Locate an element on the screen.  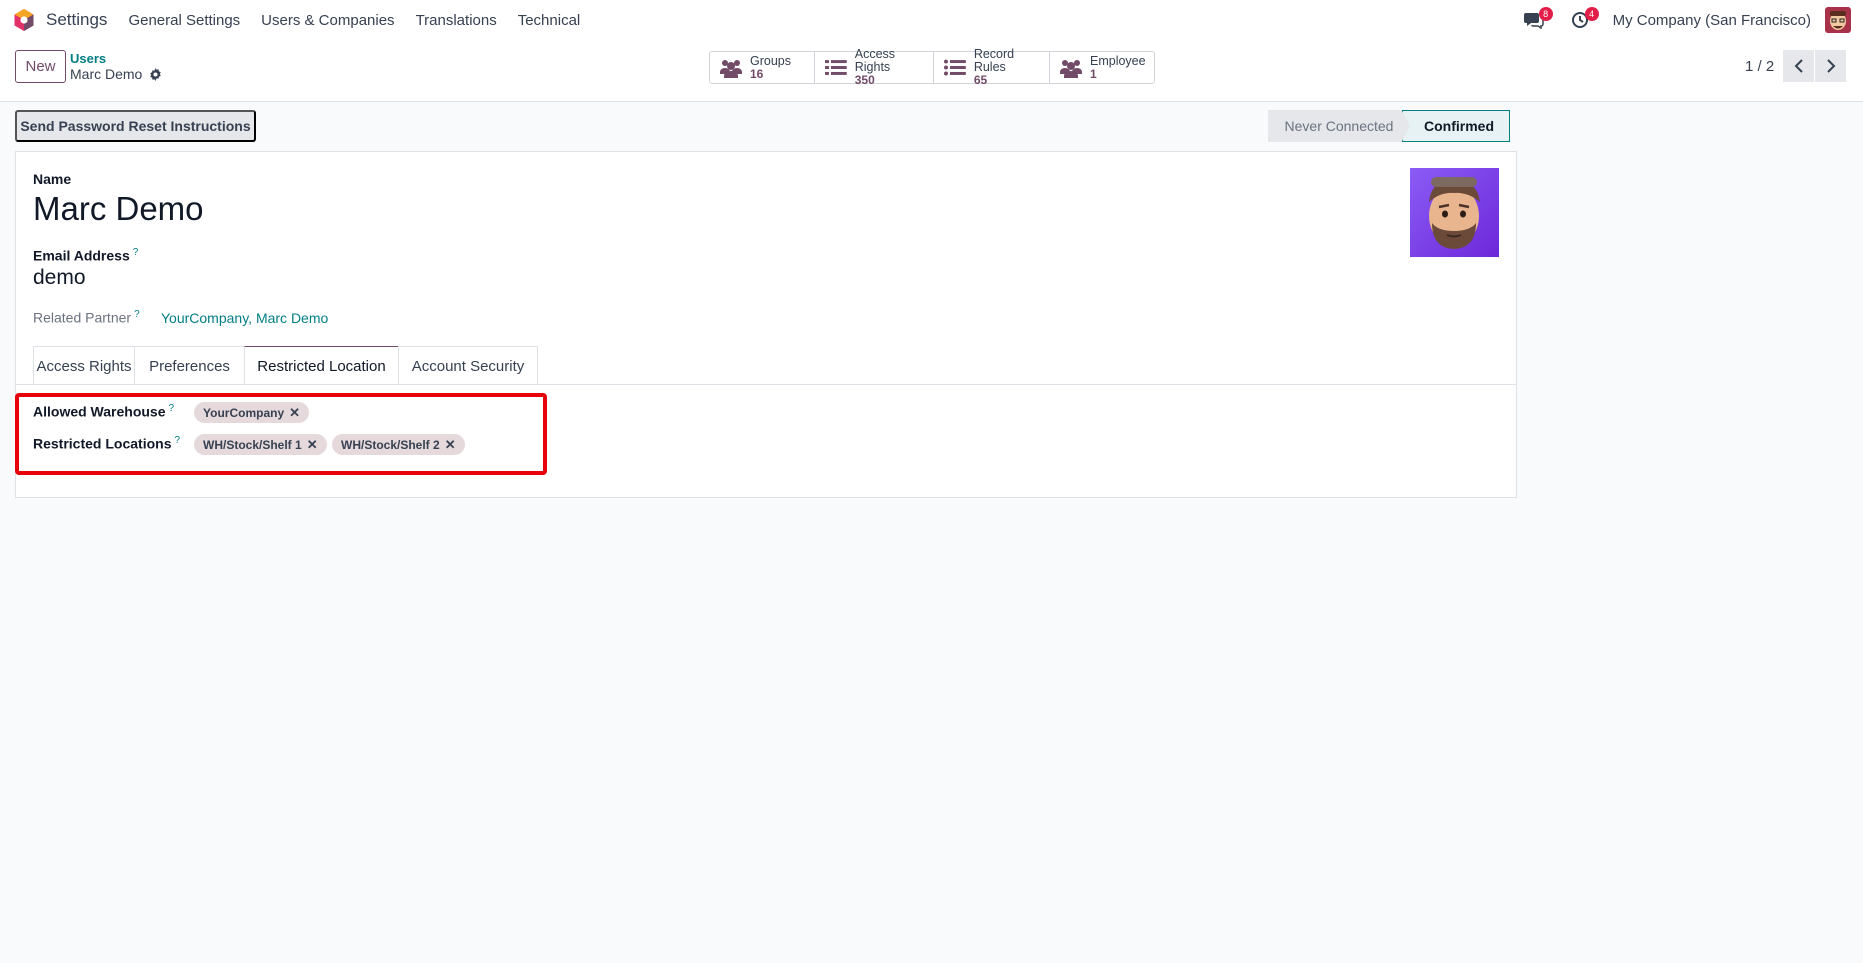
record-rules-count: 65 is located at coordinates (980, 80).